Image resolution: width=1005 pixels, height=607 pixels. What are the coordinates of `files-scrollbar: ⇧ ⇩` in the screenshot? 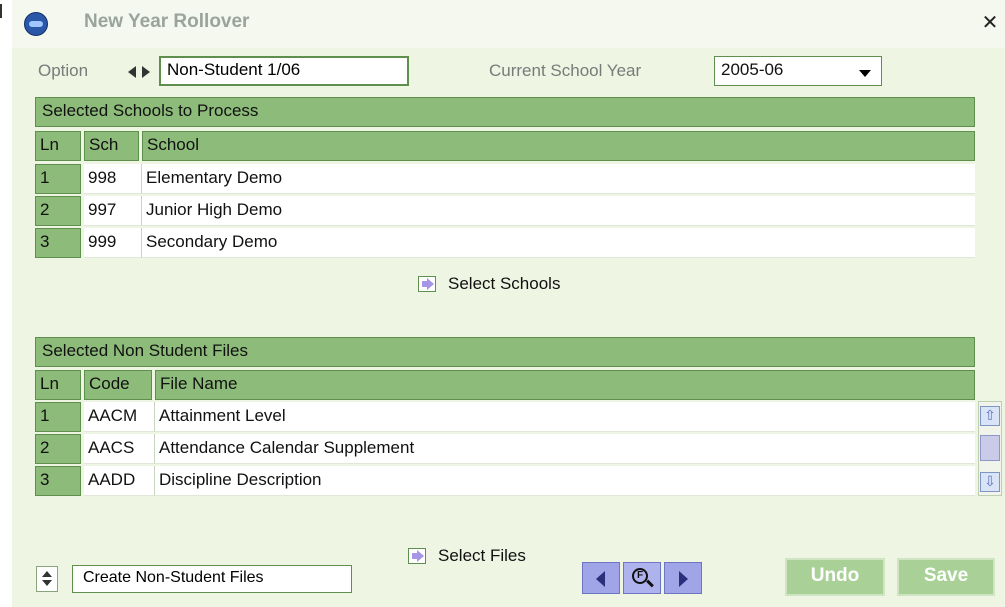 It's located at (990, 448).